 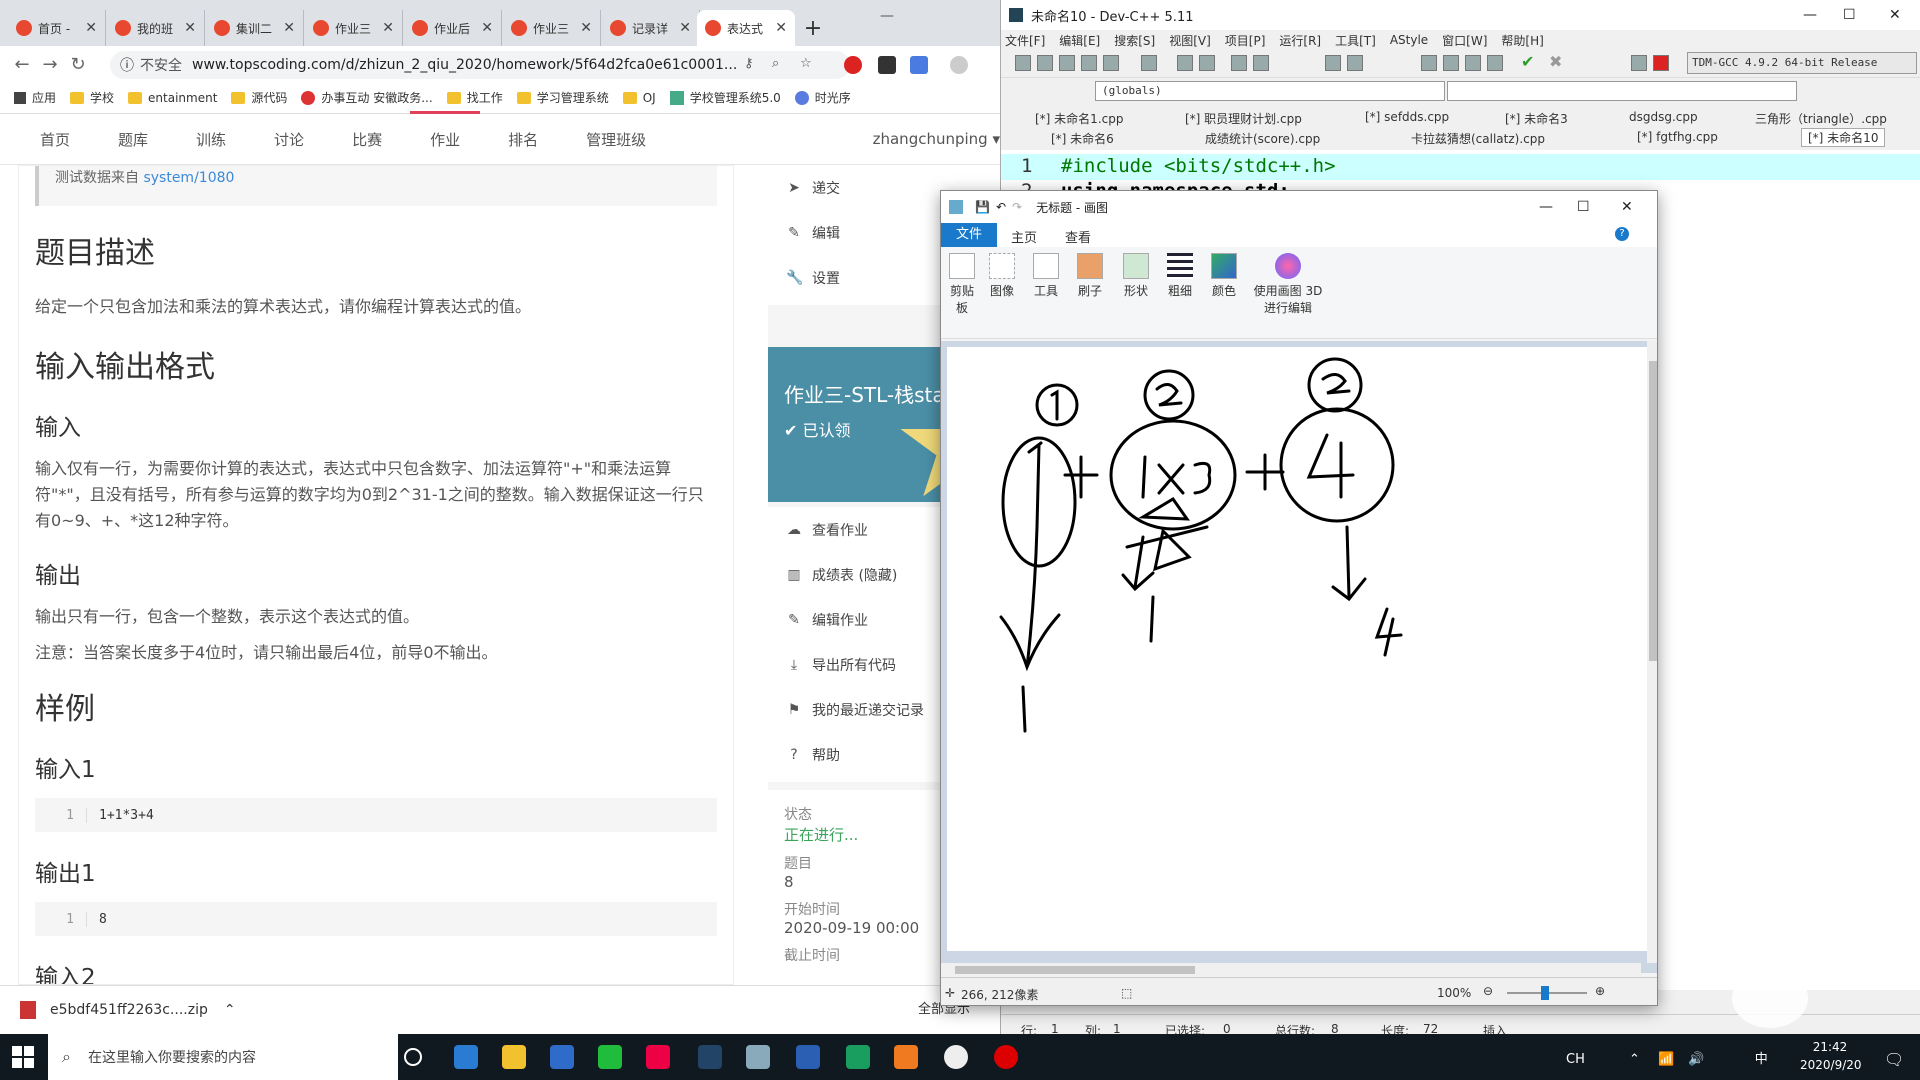 I want to click on download-item: e5bdf451ff2263c....zip, so click(x=129, y=1010).